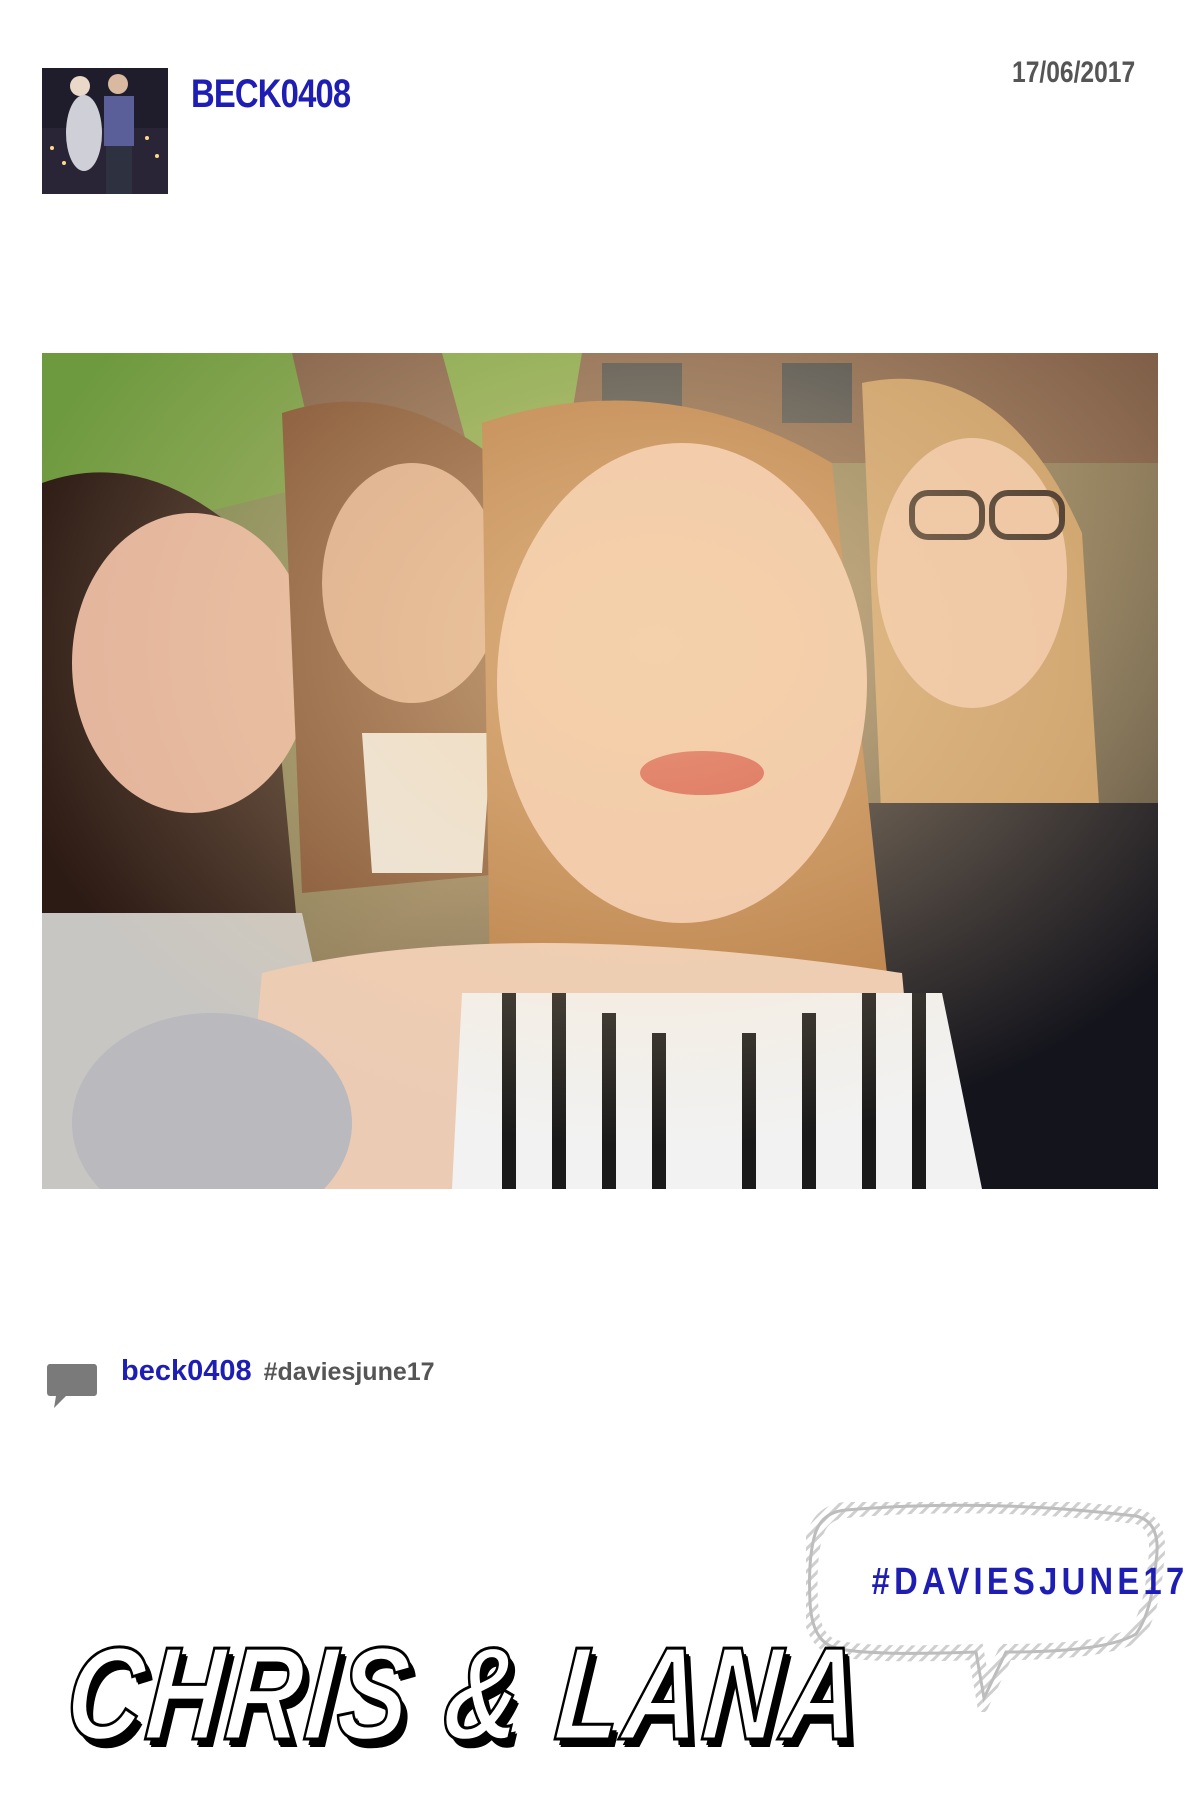  Describe the element at coordinates (465, 1694) in the screenshot. I see `couple-names-title: CHRIS & LANA` at that location.